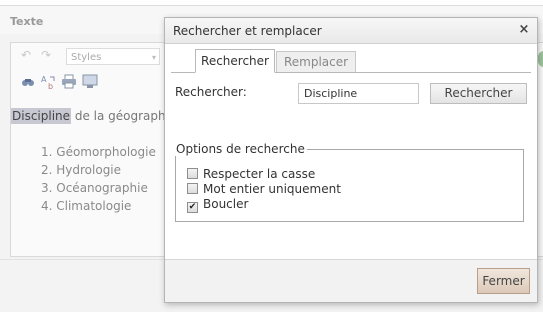  Describe the element at coordinates (124, 116) in the screenshot. I see `content-line-rest: de la géographie` at that location.